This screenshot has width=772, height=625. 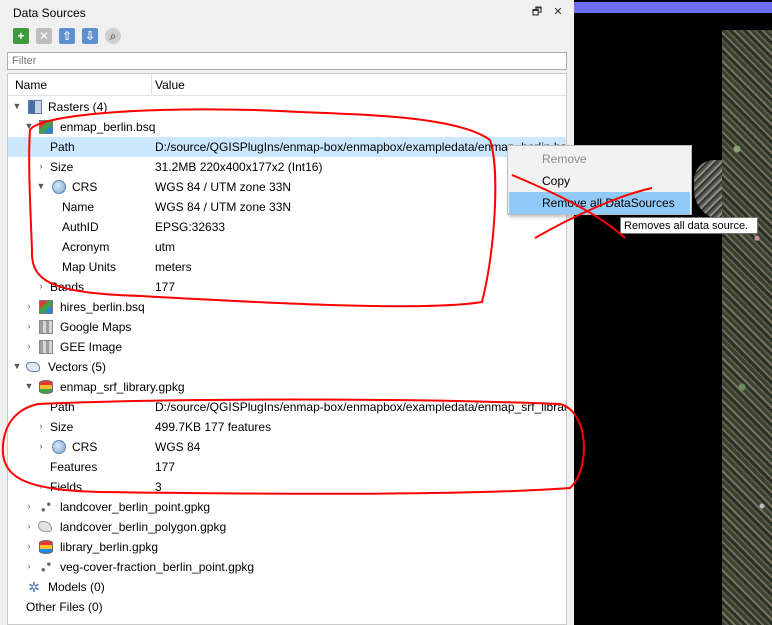 I want to click on tree-row-crs: ▼ CRS WGS 84 / UTM zone 33N, so click(x=287, y=187).